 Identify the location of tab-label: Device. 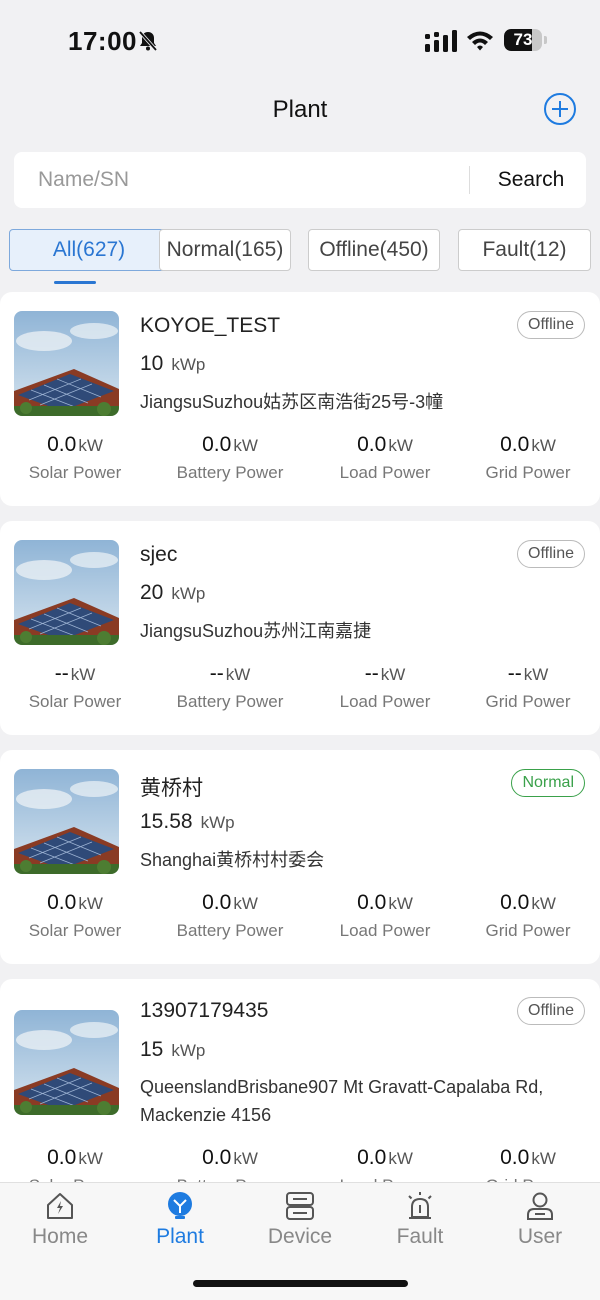
(300, 1236).